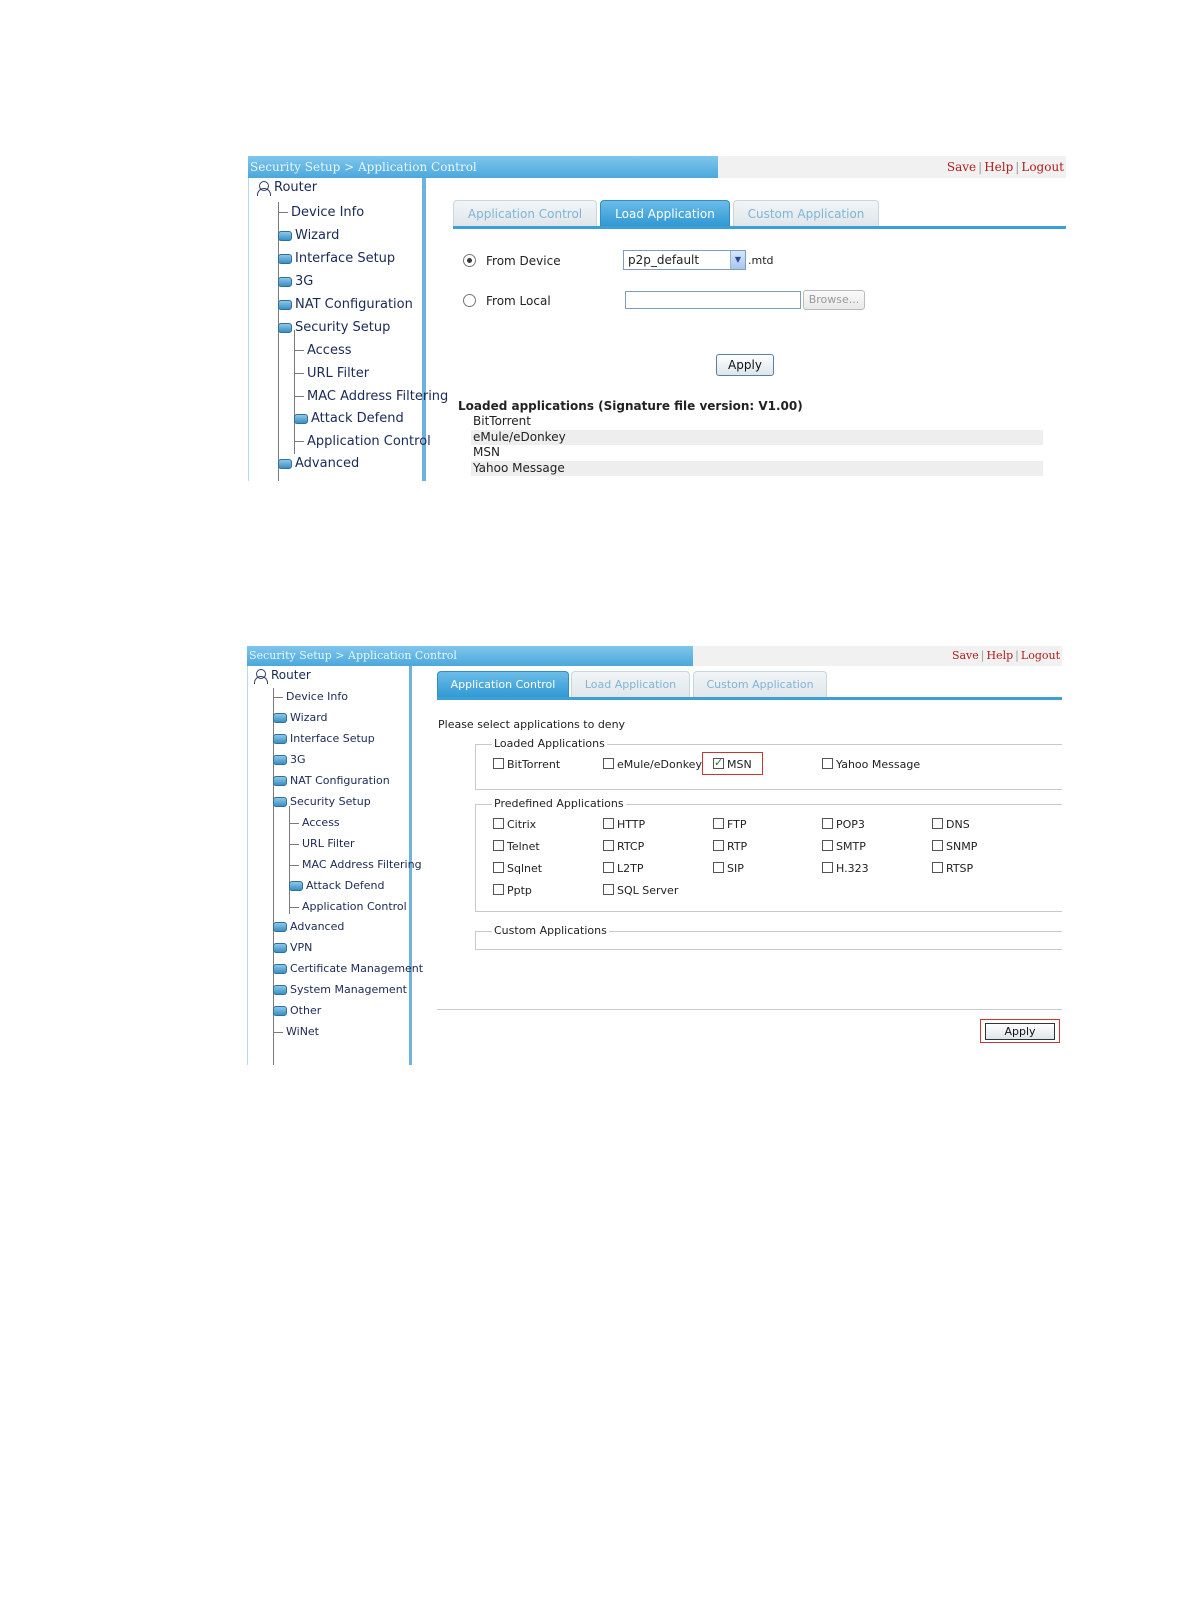  Describe the element at coordinates (296, 1031) in the screenshot. I see `tree-item-winet: WiNet` at that location.